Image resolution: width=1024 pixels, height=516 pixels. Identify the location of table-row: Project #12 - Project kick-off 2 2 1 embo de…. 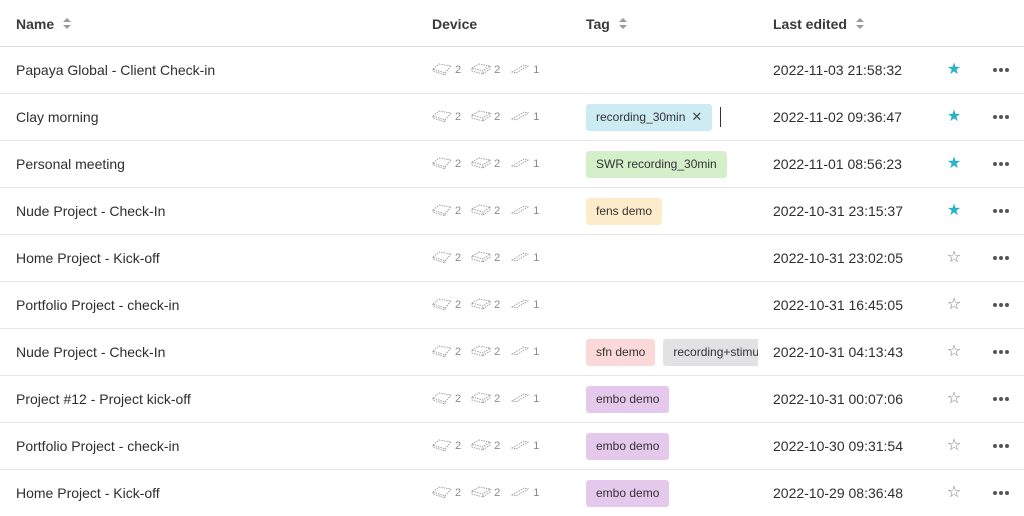
(512, 399).